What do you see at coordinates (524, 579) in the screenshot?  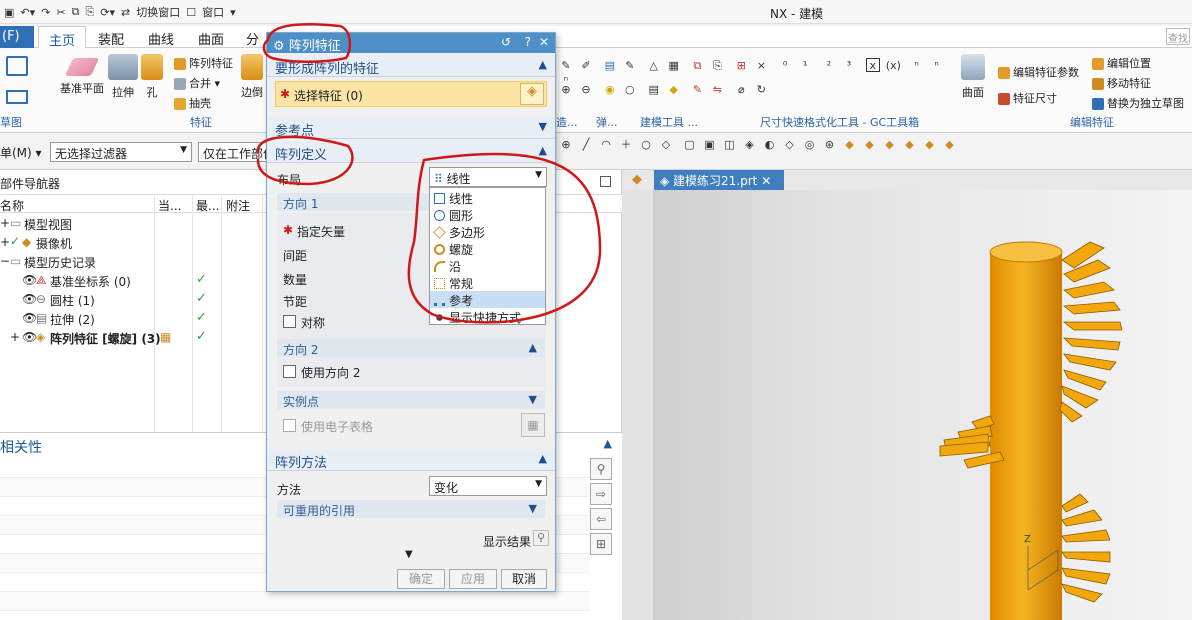 I see `cancel-button: 取消` at bounding box center [524, 579].